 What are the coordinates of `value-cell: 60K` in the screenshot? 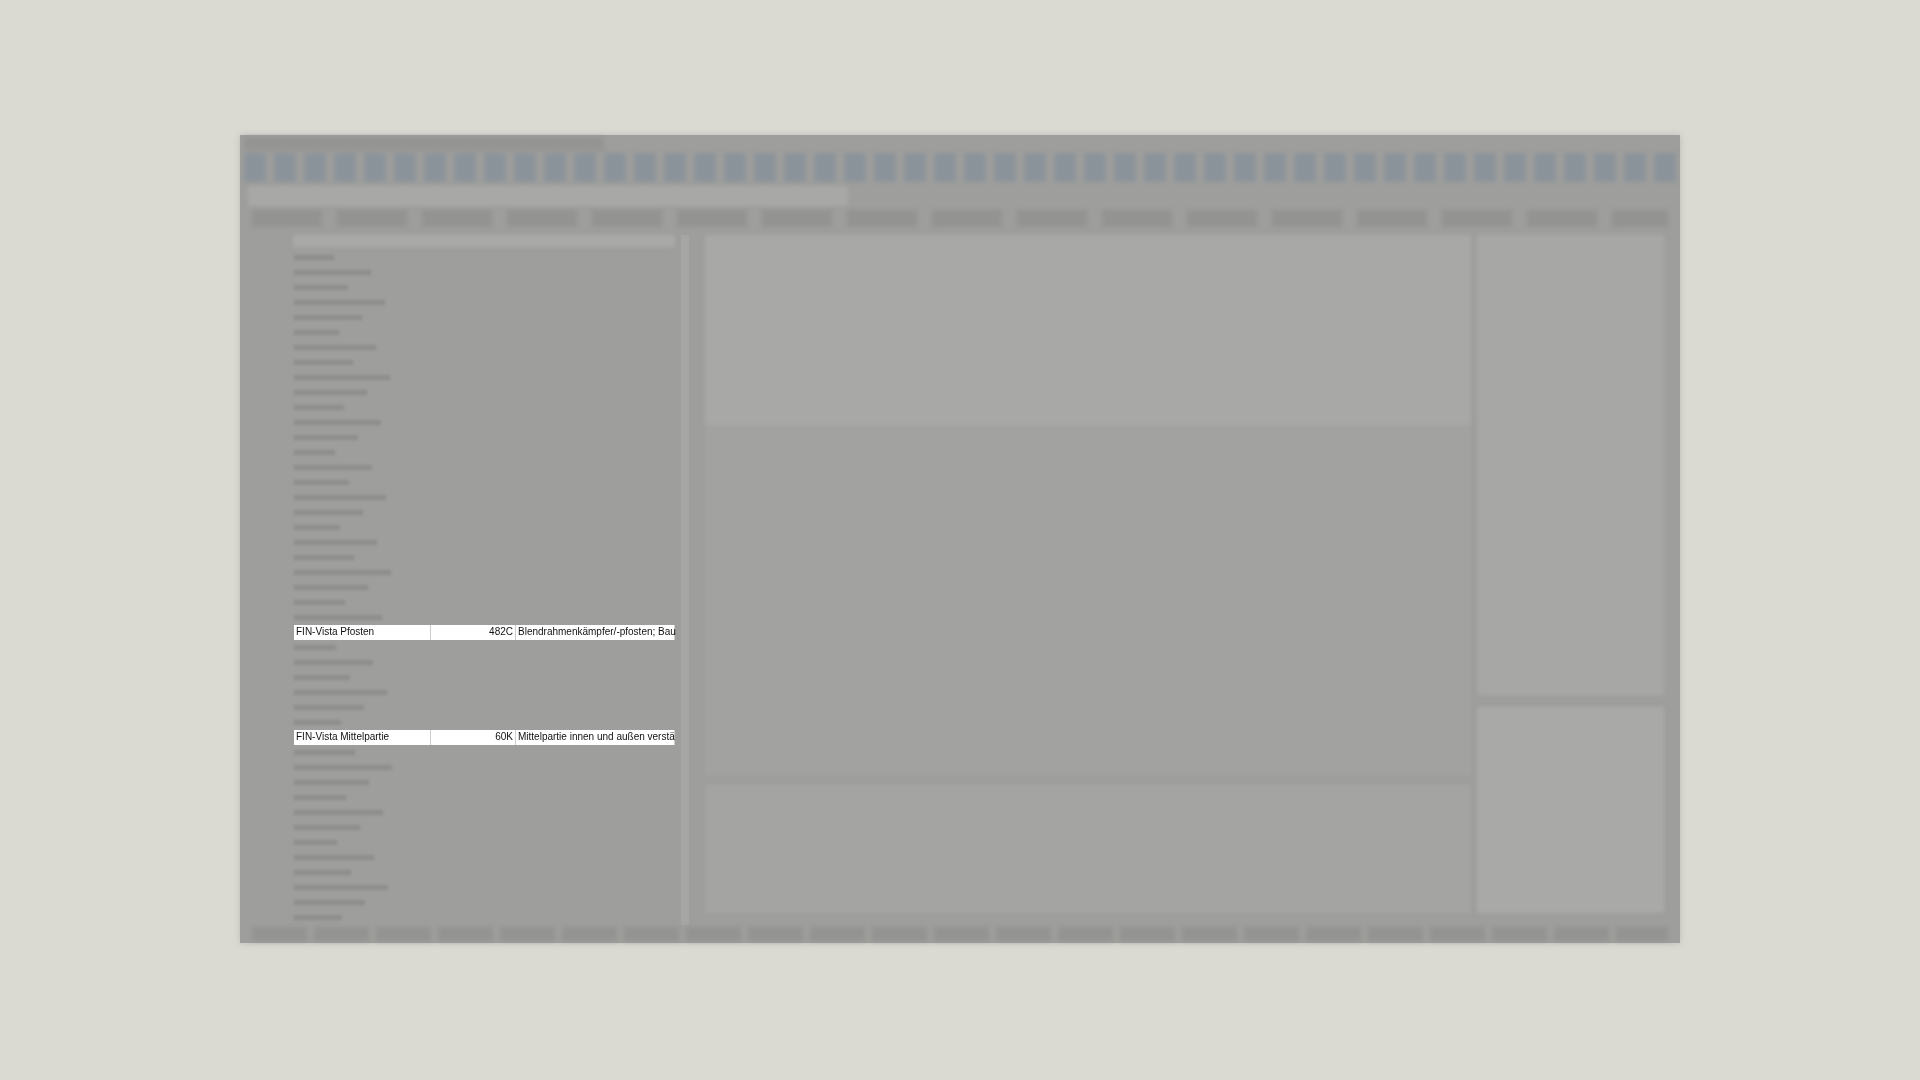 It's located at (473, 738).